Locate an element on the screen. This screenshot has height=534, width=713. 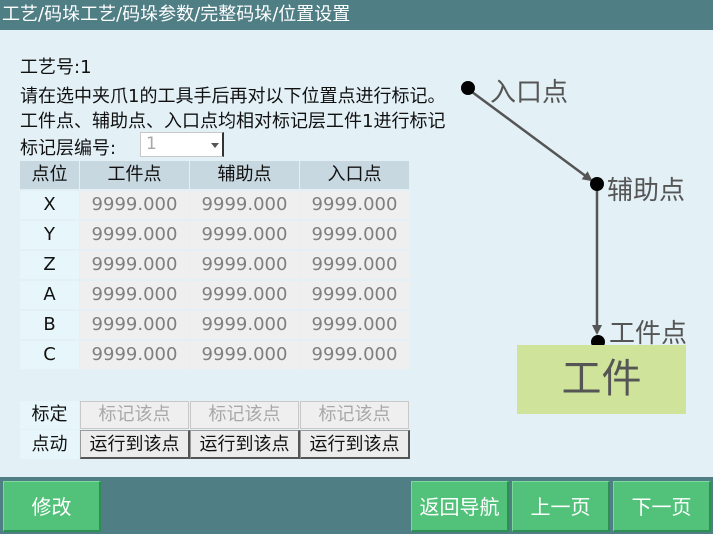
footer-bar: 修改 返回导航 上一页 下一页 is located at coordinates (356, 505).